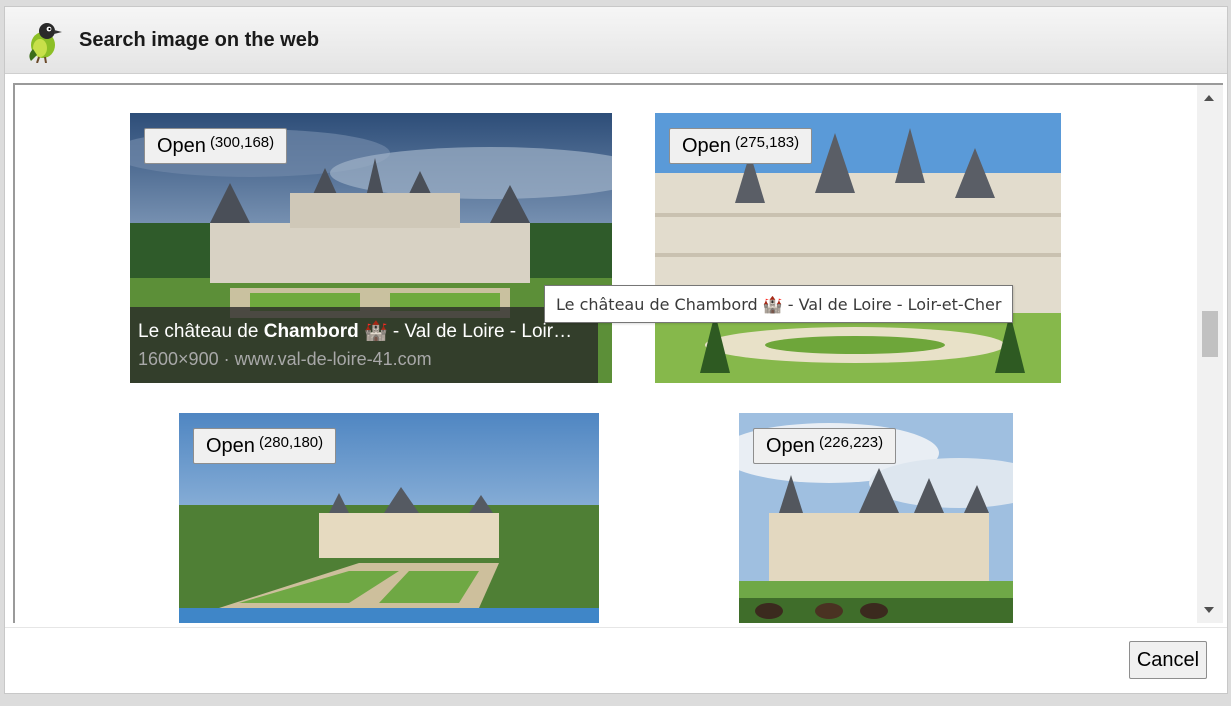 The width and height of the screenshot is (1231, 706). What do you see at coordinates (858, 248) in the screenshot?
I see `result-item-2: Open (275,183)` at bounding box center [858, 248].